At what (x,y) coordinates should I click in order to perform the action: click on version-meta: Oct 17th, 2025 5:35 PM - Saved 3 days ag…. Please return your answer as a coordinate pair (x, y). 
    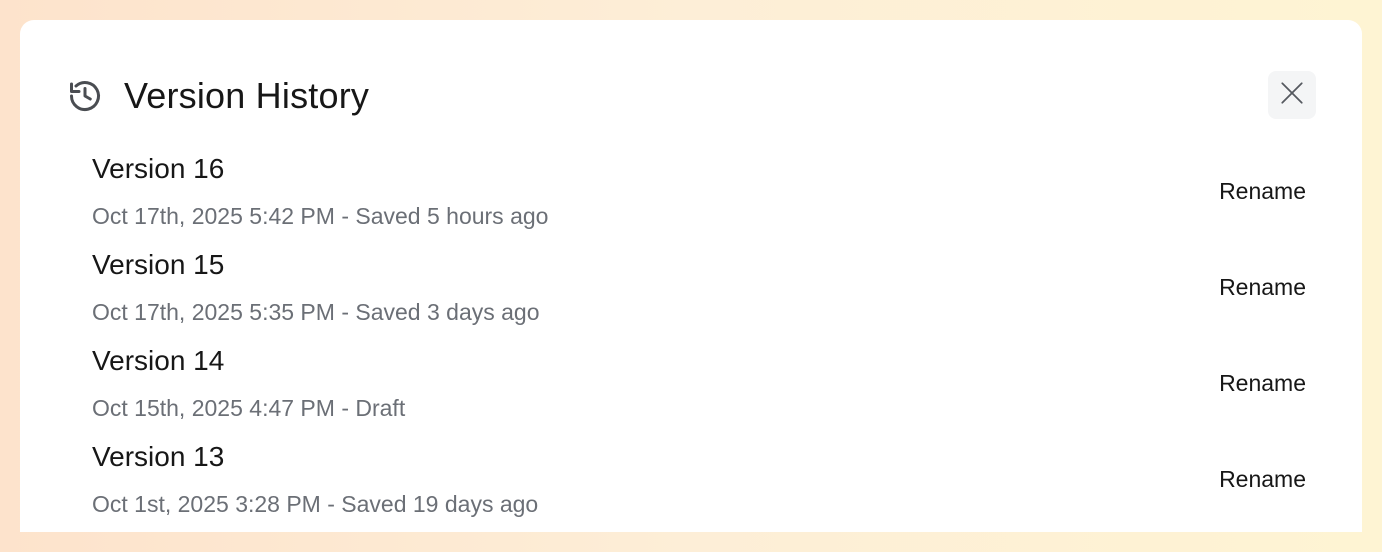
    Looking at the image, I should click on (316, 312).